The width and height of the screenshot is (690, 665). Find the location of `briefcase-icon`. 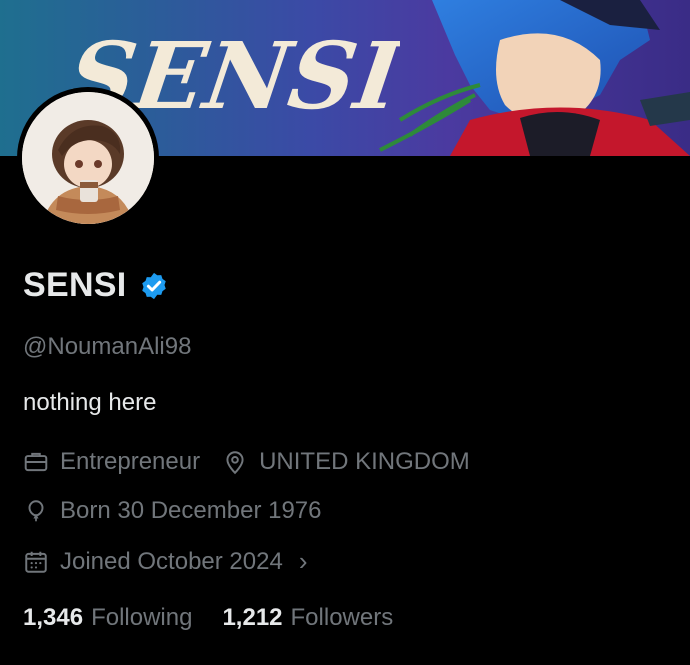

briefcase-icon is located at coordinates (36, 462).